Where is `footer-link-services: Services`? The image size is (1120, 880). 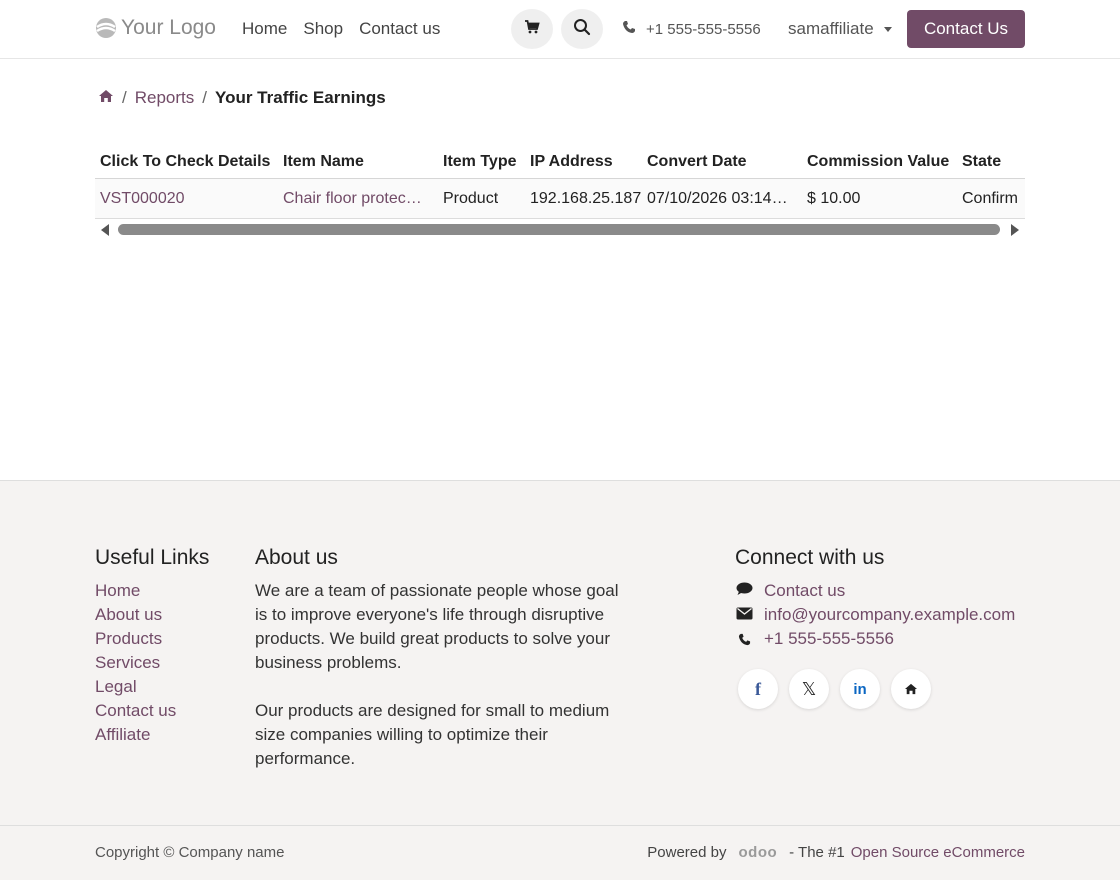
footer-link-services: Services is located at coordinates (135, 663).